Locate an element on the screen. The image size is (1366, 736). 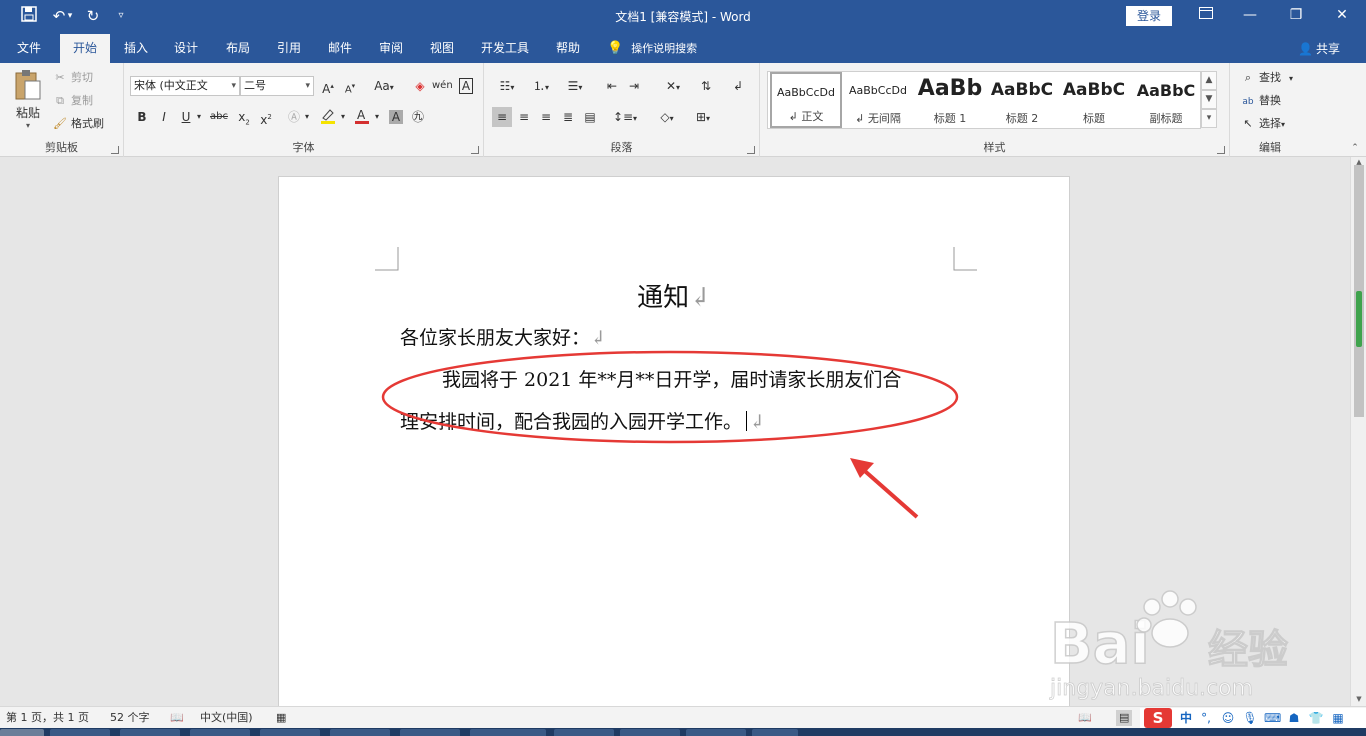
tab-developer: 开发工具 is located at coordinates (505, 48).